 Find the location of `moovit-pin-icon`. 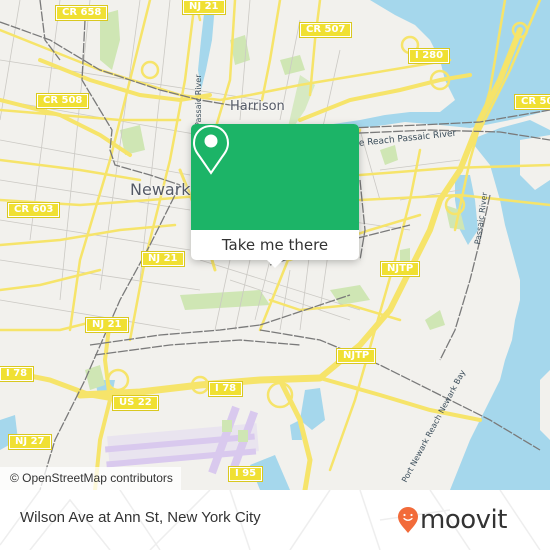

moovit-pin-icon is located at coordinates (408, 520).